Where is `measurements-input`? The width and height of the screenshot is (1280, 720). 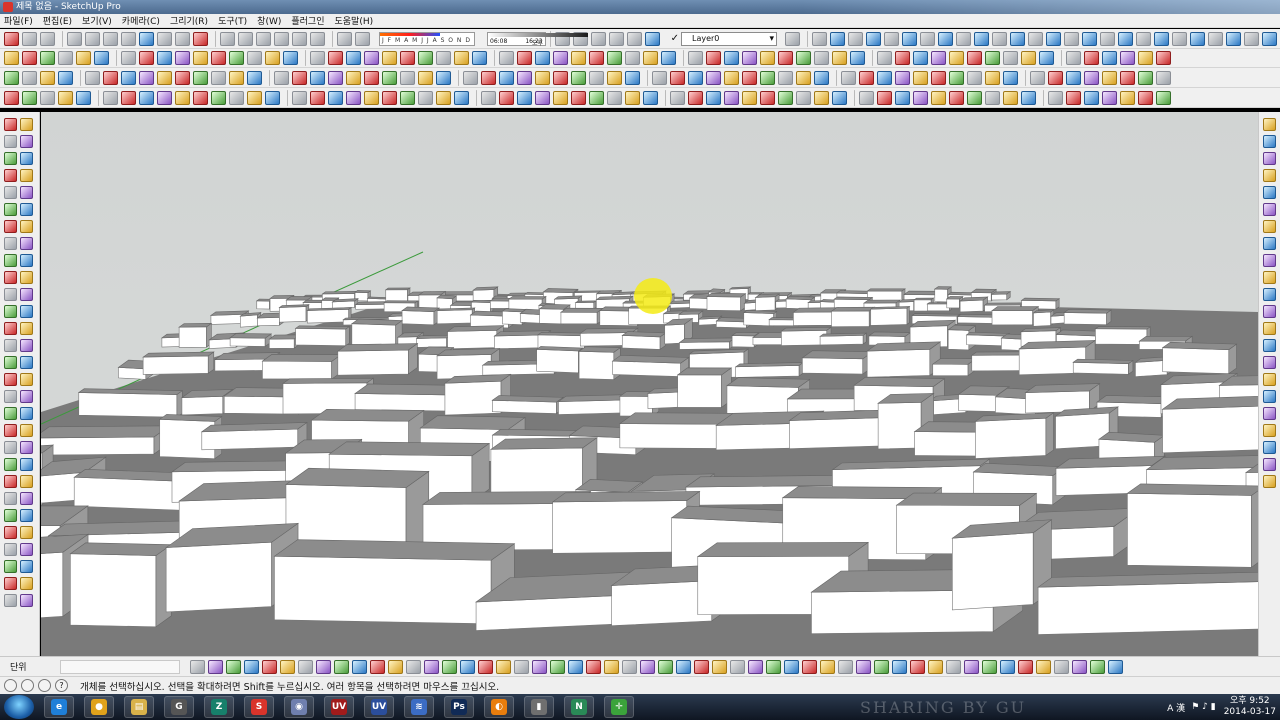 measurements-input is located at coordinates (120, 666).